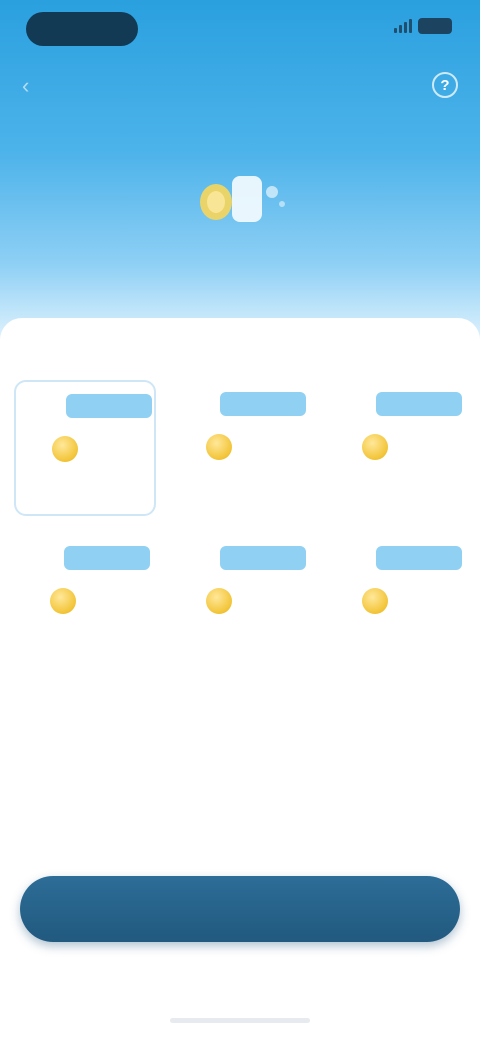 This screenshot has height=1040, width=480. I want to click on header: ‹ ?, so click(240, 86).